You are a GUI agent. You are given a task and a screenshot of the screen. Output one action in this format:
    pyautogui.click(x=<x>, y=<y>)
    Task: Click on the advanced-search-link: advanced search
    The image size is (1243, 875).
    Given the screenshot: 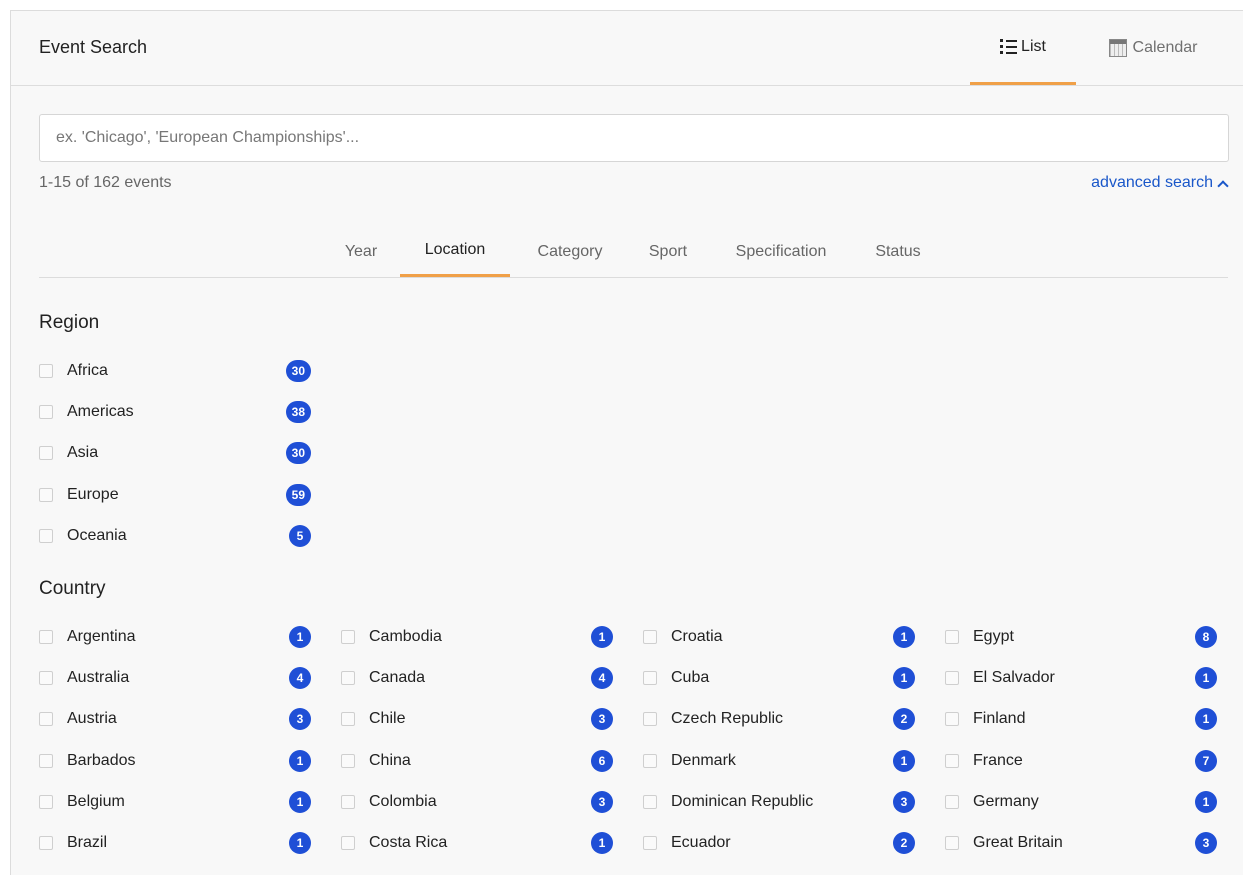 What is the action you would take?
    pyautogui.click(x=1160, y=183)
    